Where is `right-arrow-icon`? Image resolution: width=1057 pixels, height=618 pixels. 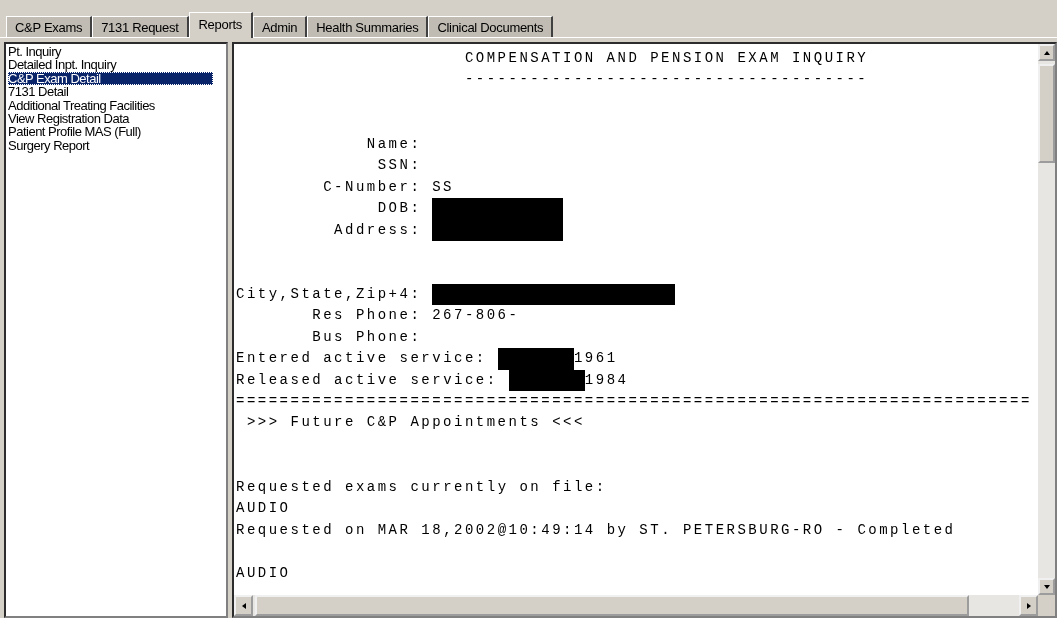
right-arrow-icon is located at coordinates (1028, 605).